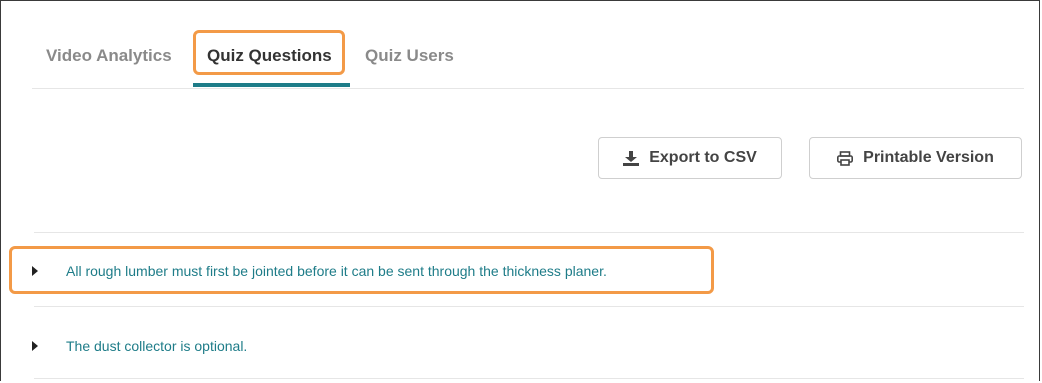 The height and width of the screenshot is (383, 1042). I want to click on tab-quiz-questions: Quiz Questions, so click(269, 56).